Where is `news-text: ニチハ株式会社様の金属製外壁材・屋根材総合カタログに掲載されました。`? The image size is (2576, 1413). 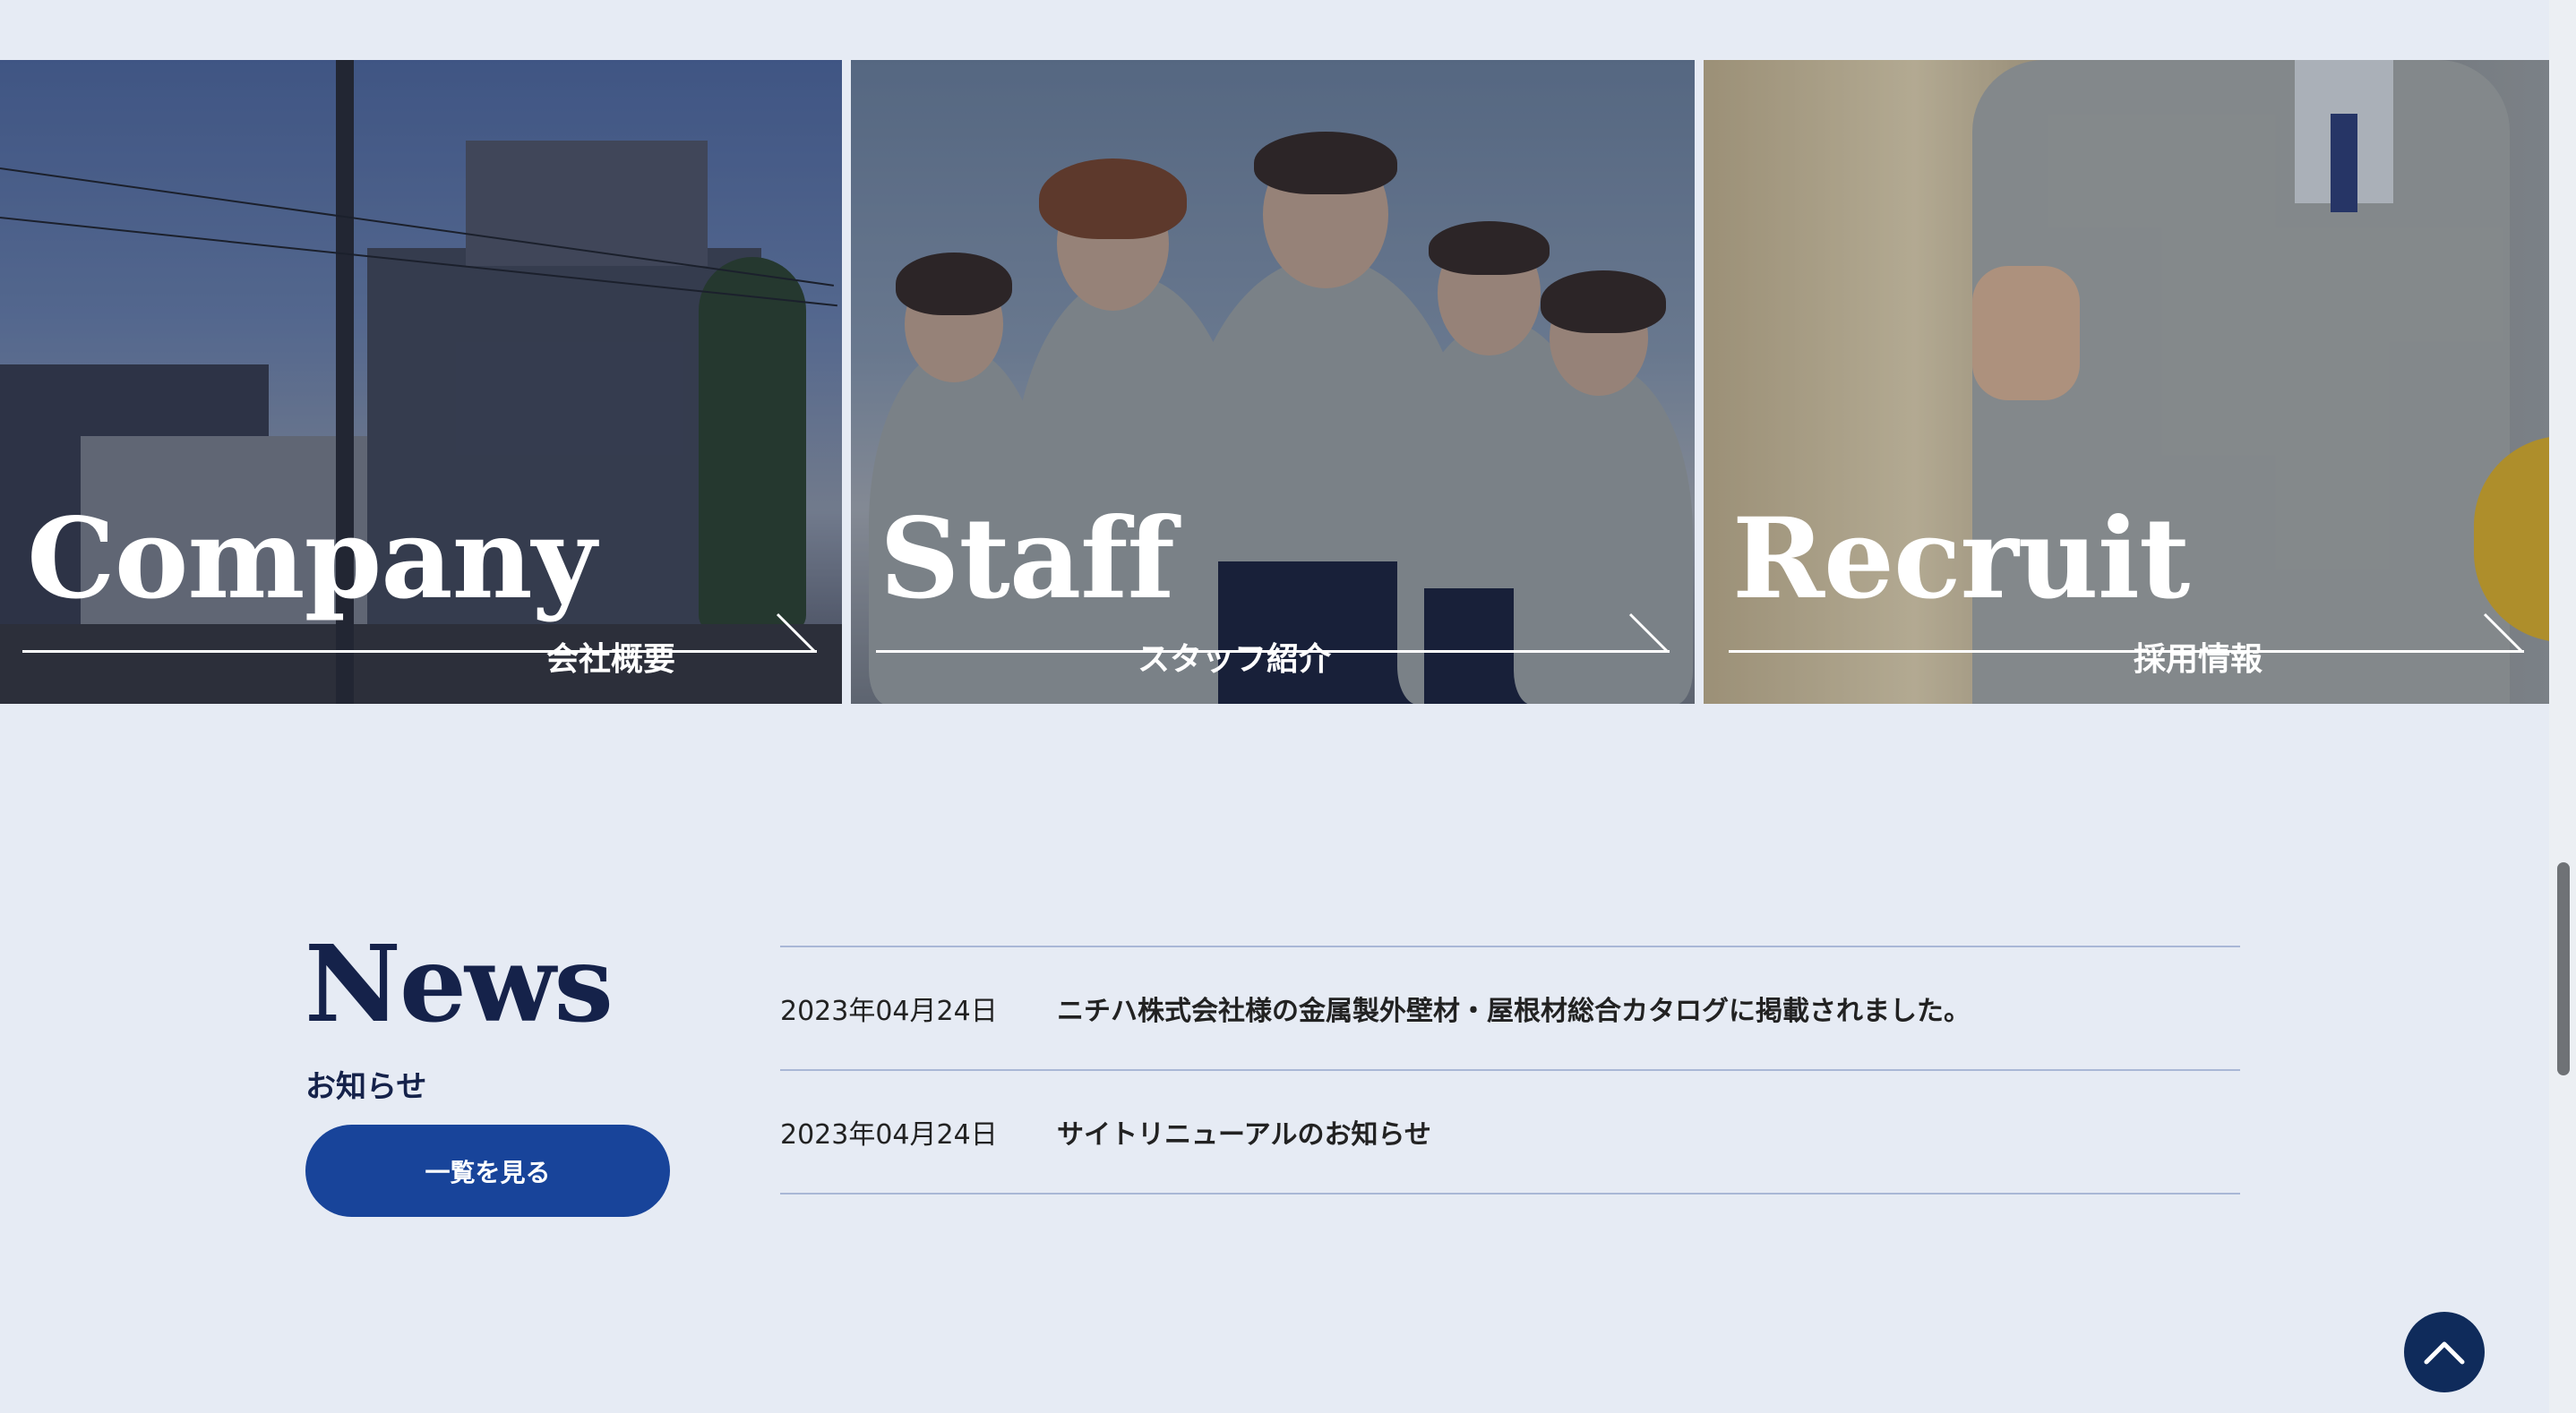
news-text: ニチハ株式会社様の金属製外壁材・屋根材総合カタログに掲載されました。 is located at coordinates (1514, 1011).